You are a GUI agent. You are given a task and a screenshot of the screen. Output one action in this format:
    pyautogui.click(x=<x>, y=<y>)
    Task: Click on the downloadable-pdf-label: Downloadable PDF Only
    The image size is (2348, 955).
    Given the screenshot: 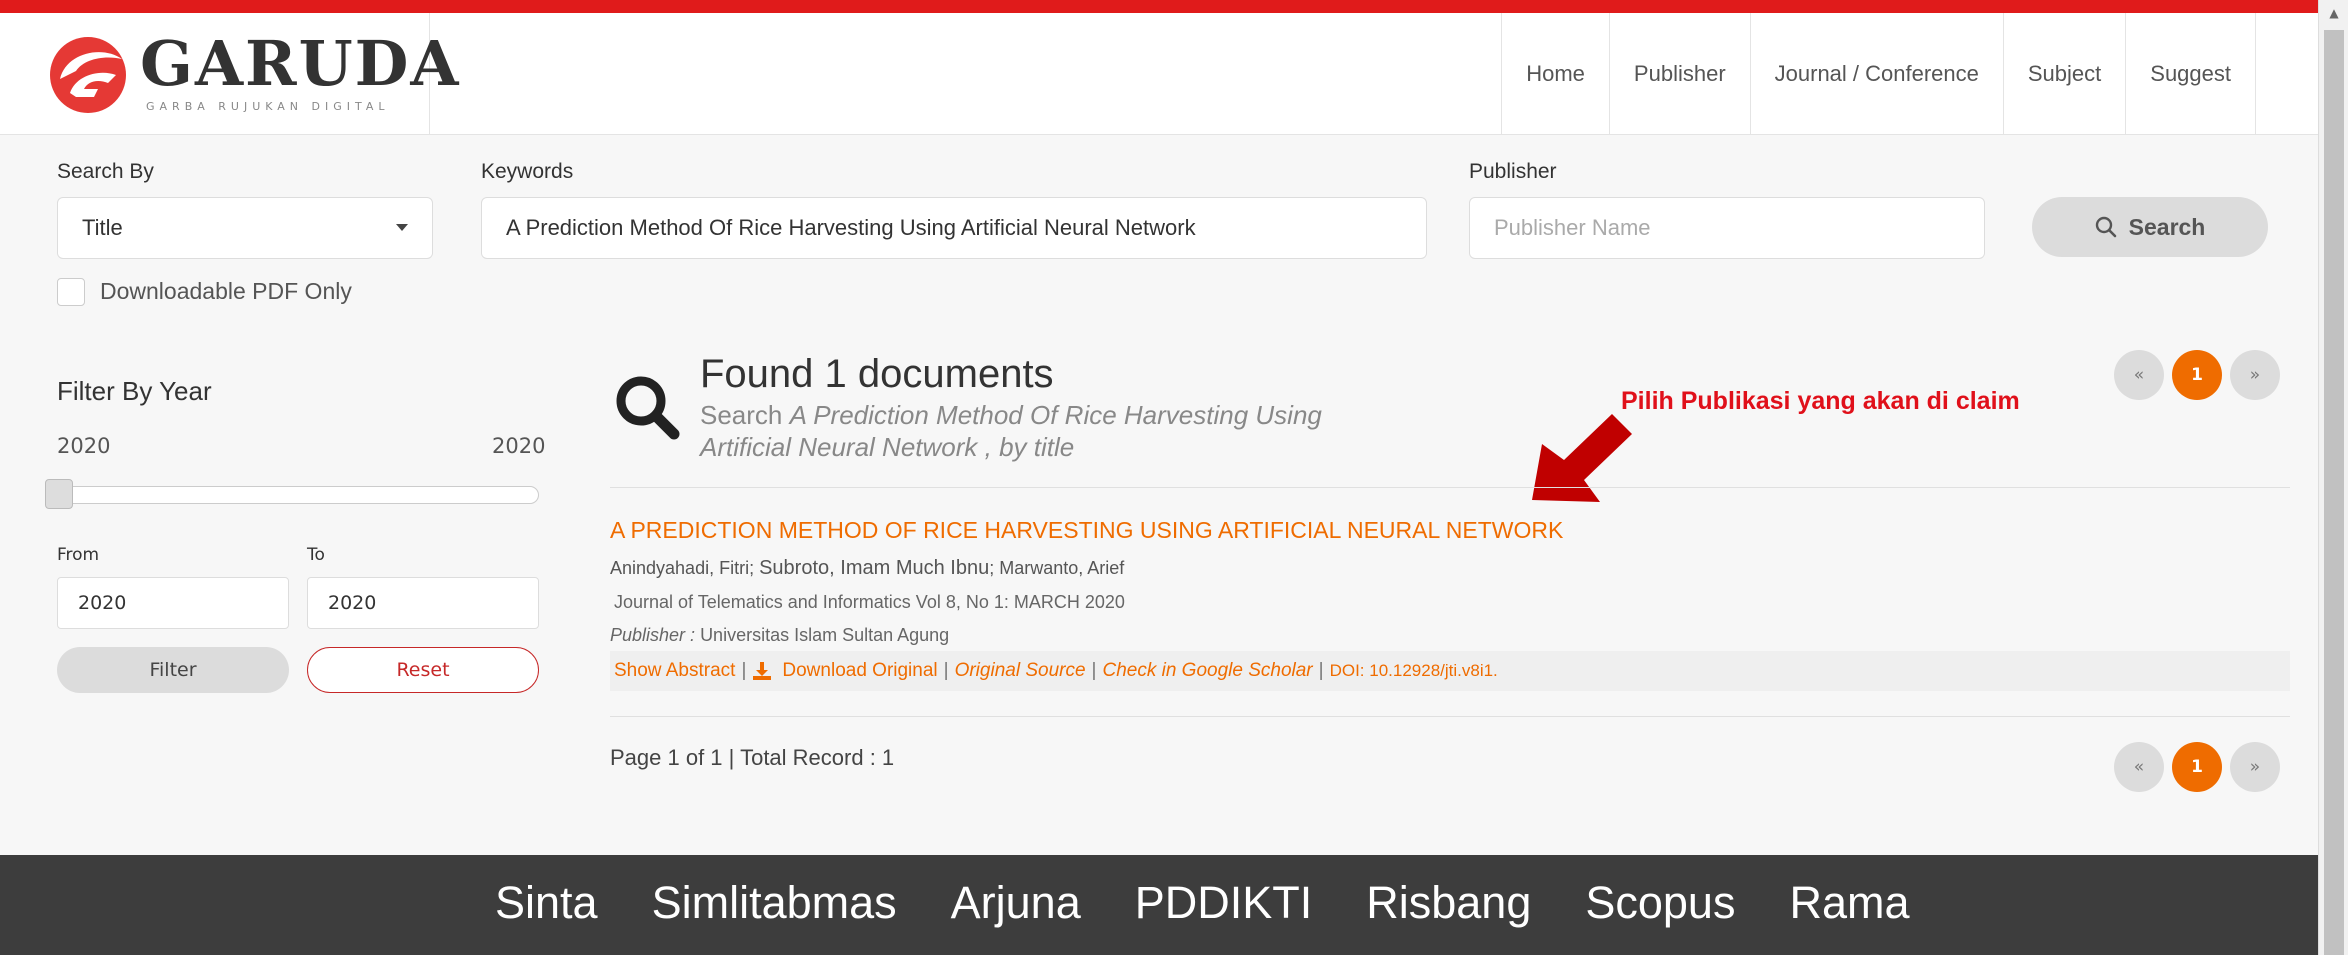 What is the action you would take?
    pyautogui.click(x=226, y=291)
    